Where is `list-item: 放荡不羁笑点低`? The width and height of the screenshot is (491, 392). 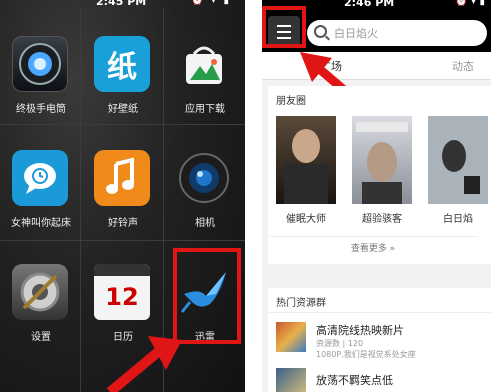 list-item: 放荡不羁笑点低 is located at coordinates (381, 380).